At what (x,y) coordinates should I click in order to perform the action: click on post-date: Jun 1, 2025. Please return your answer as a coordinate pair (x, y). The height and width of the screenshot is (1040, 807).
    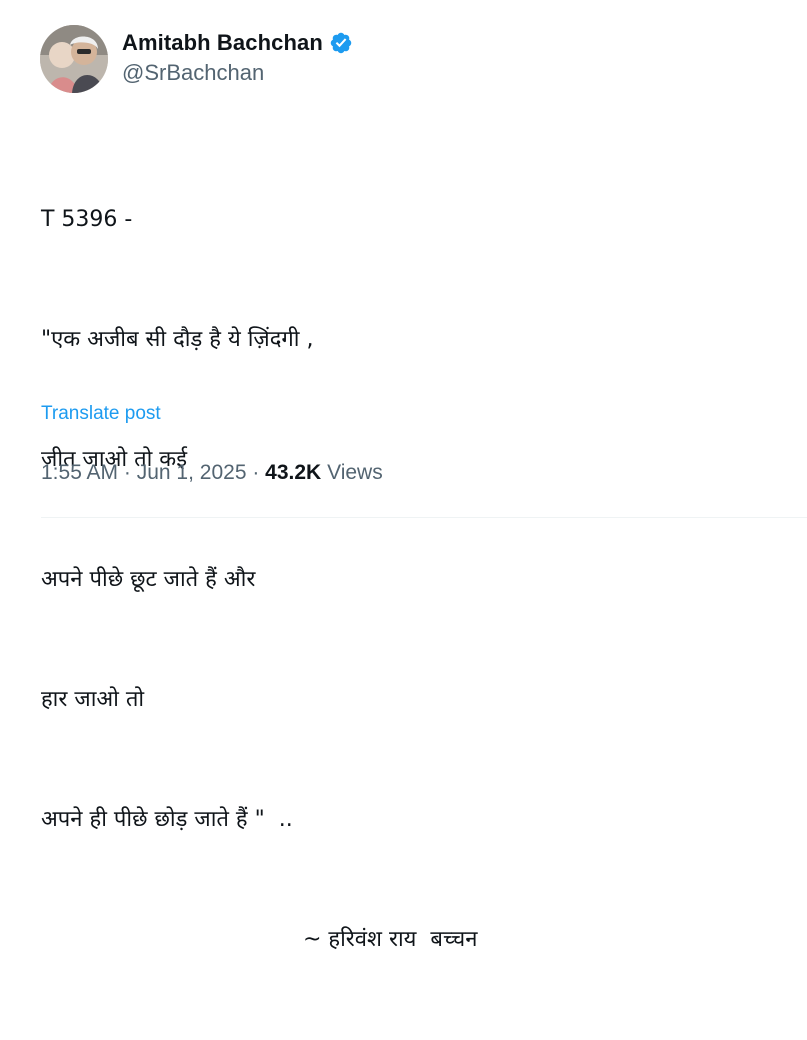
    Looking at the image, I should click on (192, 472).